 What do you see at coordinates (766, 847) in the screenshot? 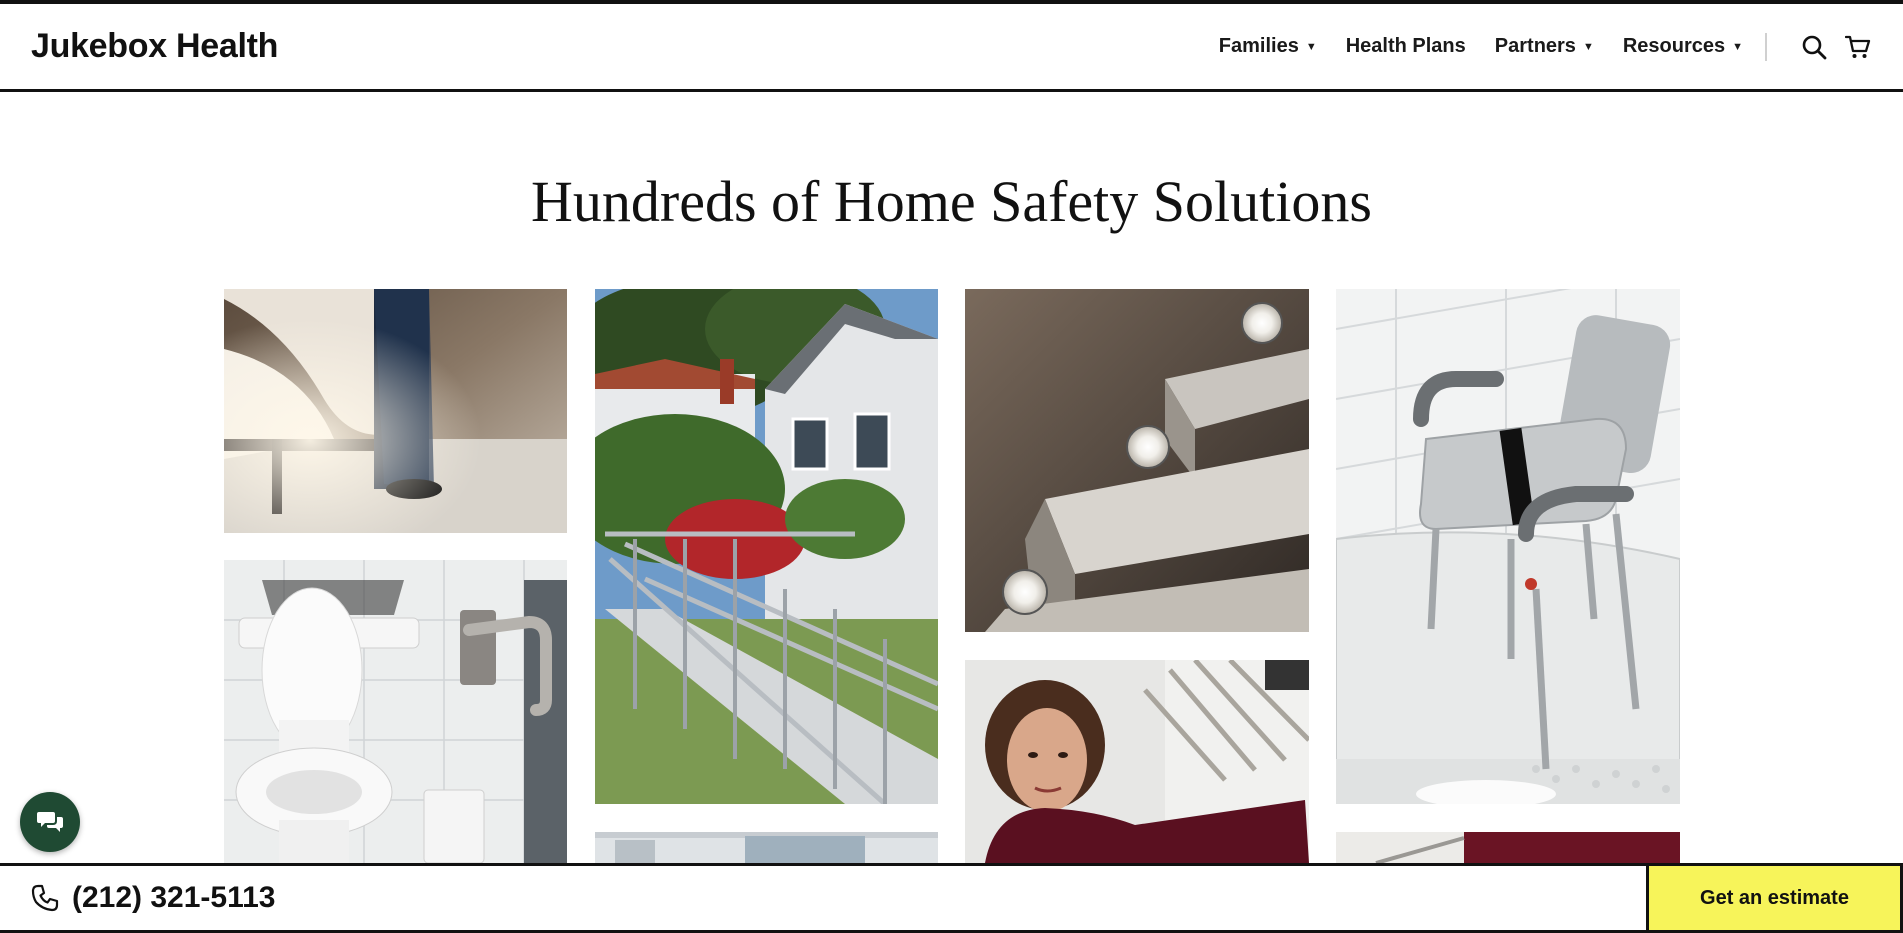
I see `house-exterior-photo` at bounding box center [766, 847].